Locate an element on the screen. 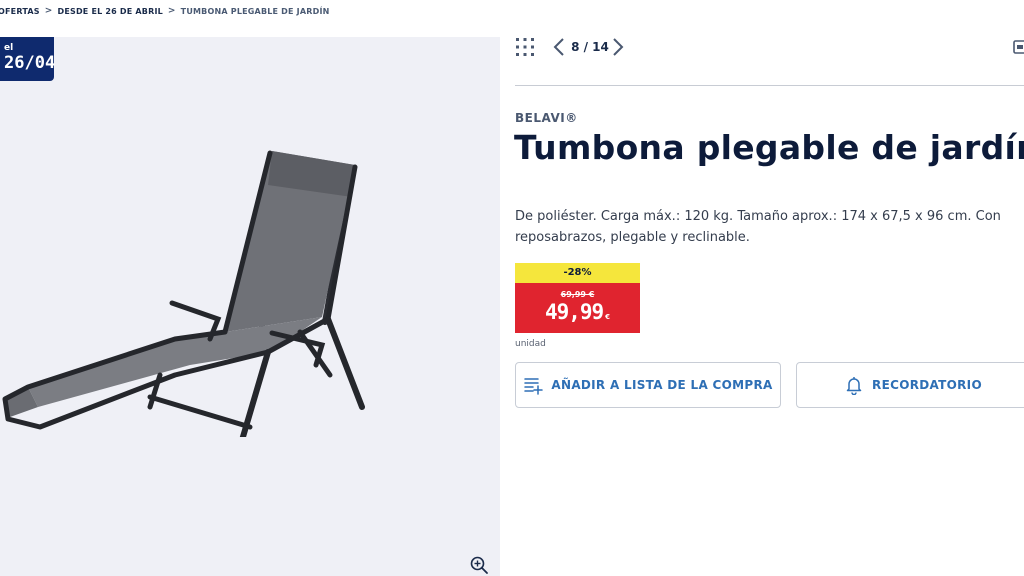  price-box: 69,99 € 49,99 € is located at coordinates (577, 308).